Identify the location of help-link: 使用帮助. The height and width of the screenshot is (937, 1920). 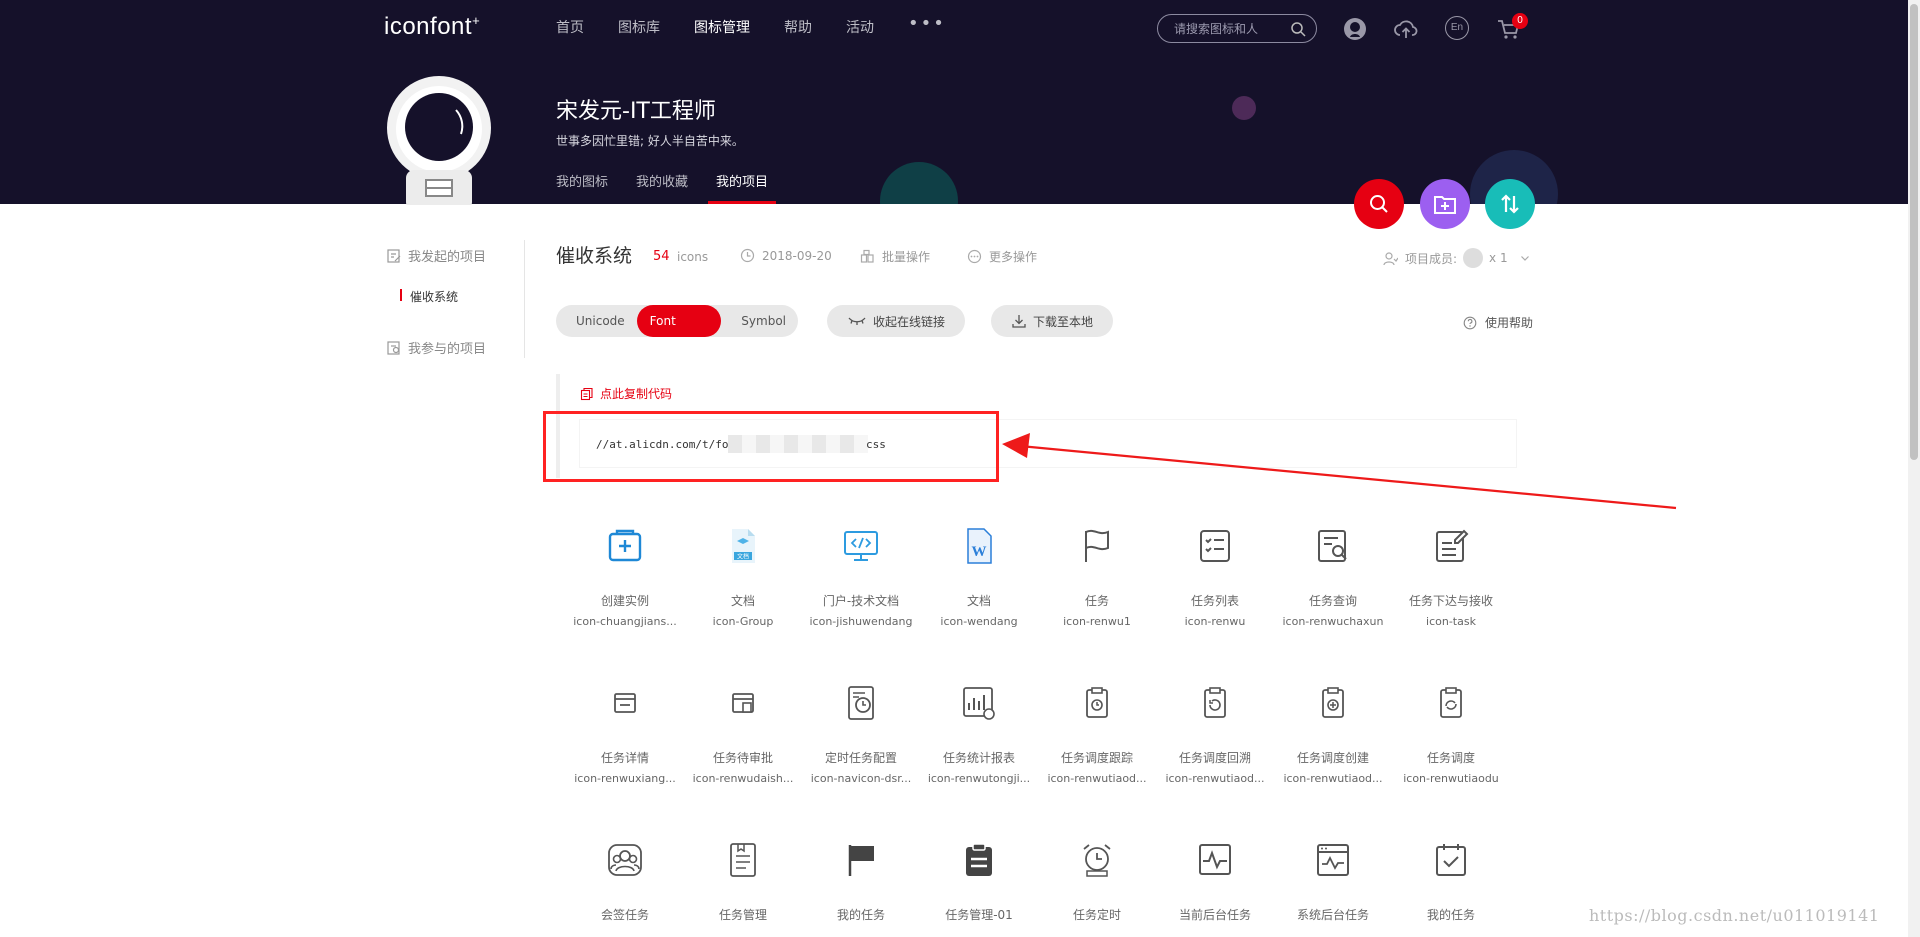
(1498, 322).